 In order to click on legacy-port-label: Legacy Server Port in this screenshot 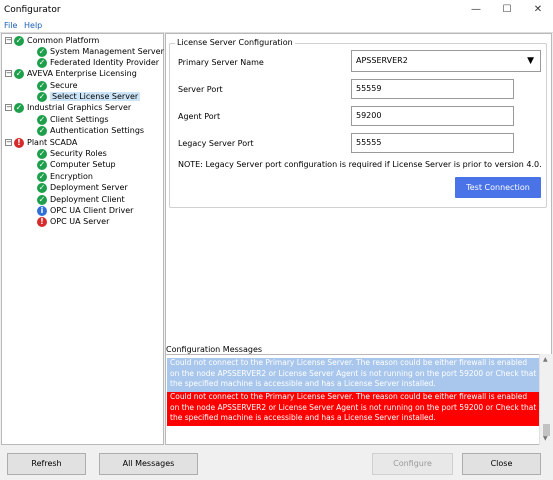, I will do `click(216, 143)`.